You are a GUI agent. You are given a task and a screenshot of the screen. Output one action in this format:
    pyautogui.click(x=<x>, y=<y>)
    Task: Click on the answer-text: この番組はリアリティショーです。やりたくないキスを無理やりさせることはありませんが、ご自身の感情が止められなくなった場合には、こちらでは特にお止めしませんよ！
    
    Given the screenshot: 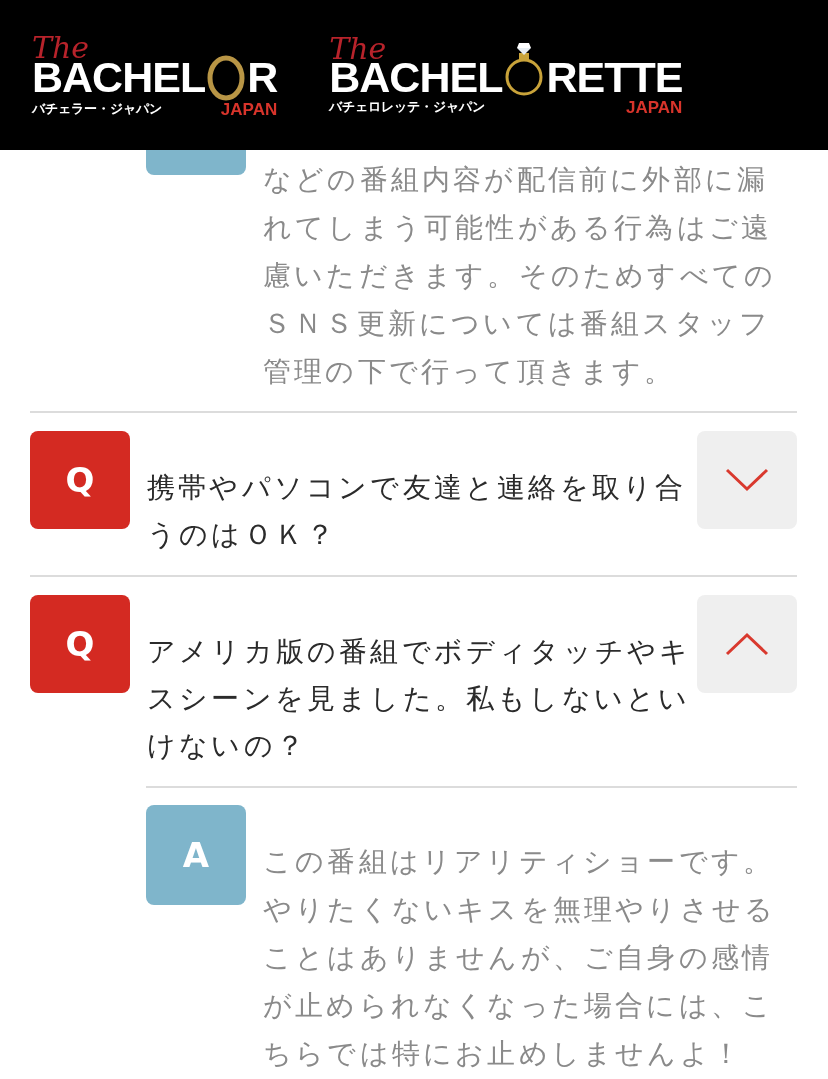 What is the action you would take?
    pyautogui.click(x=520, y=958)
    